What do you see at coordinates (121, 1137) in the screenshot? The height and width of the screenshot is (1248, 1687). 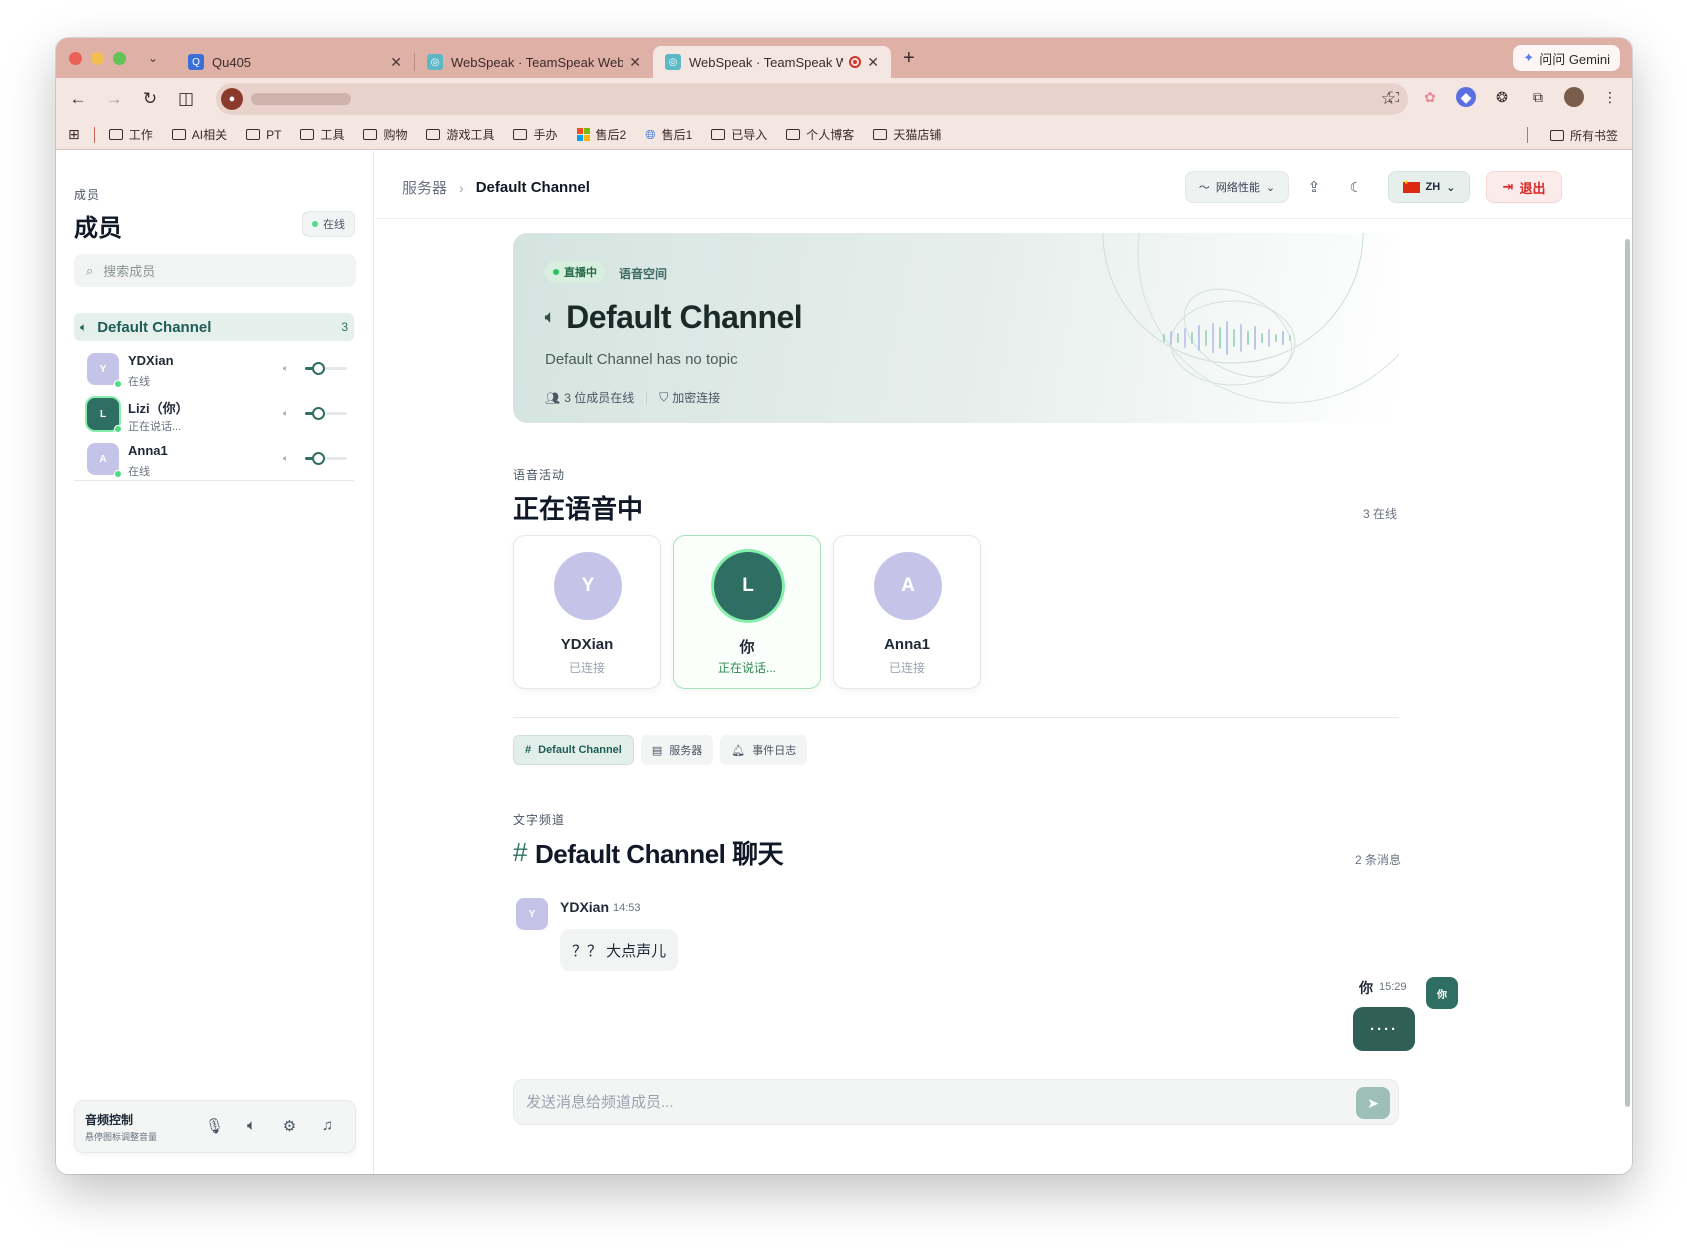 I see `audio-controls-hint: 悬停图标调整音量` at bounding box center [121, 1137].